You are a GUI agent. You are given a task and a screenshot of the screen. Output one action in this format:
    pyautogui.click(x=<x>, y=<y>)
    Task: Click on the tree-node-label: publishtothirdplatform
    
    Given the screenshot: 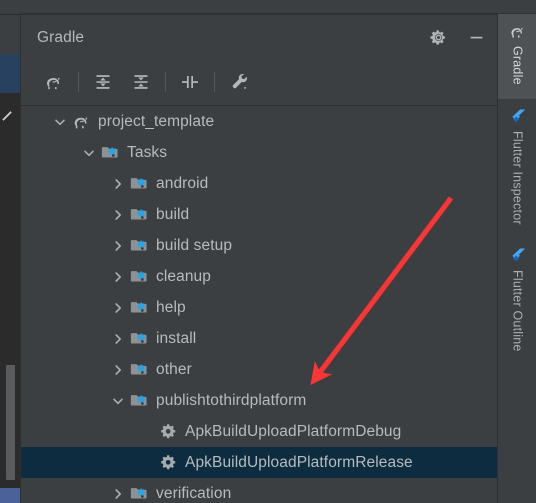 What is the action you would take?
    pyautogui.click(x=231, y=400)
    